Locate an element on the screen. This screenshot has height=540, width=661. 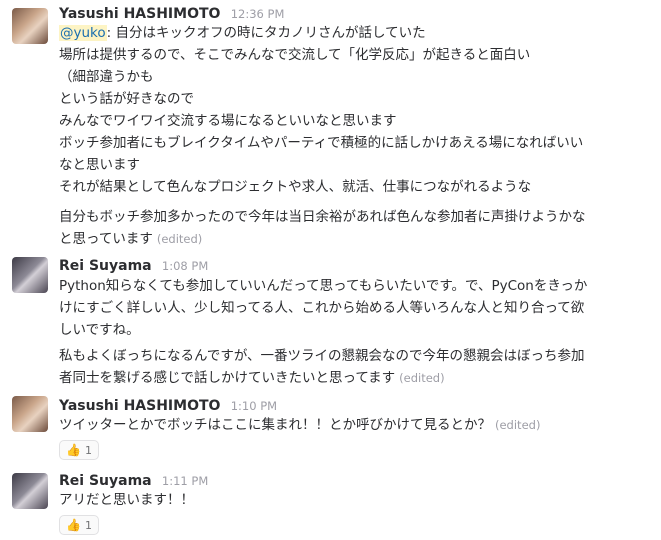
message-line: それが結果として色んなプロジェクトや求人、就活、仕事につながれるような is located at coordinates (295, 187).